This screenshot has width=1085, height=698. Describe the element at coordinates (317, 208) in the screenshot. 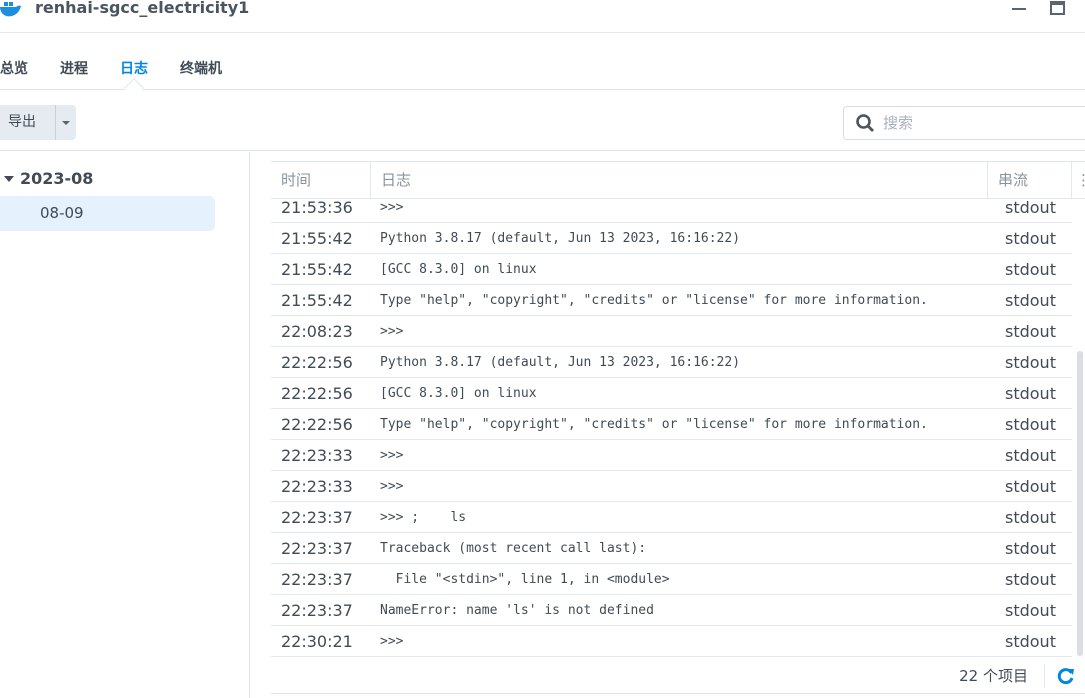

I see `time-cell: 21:53:36` at that location.